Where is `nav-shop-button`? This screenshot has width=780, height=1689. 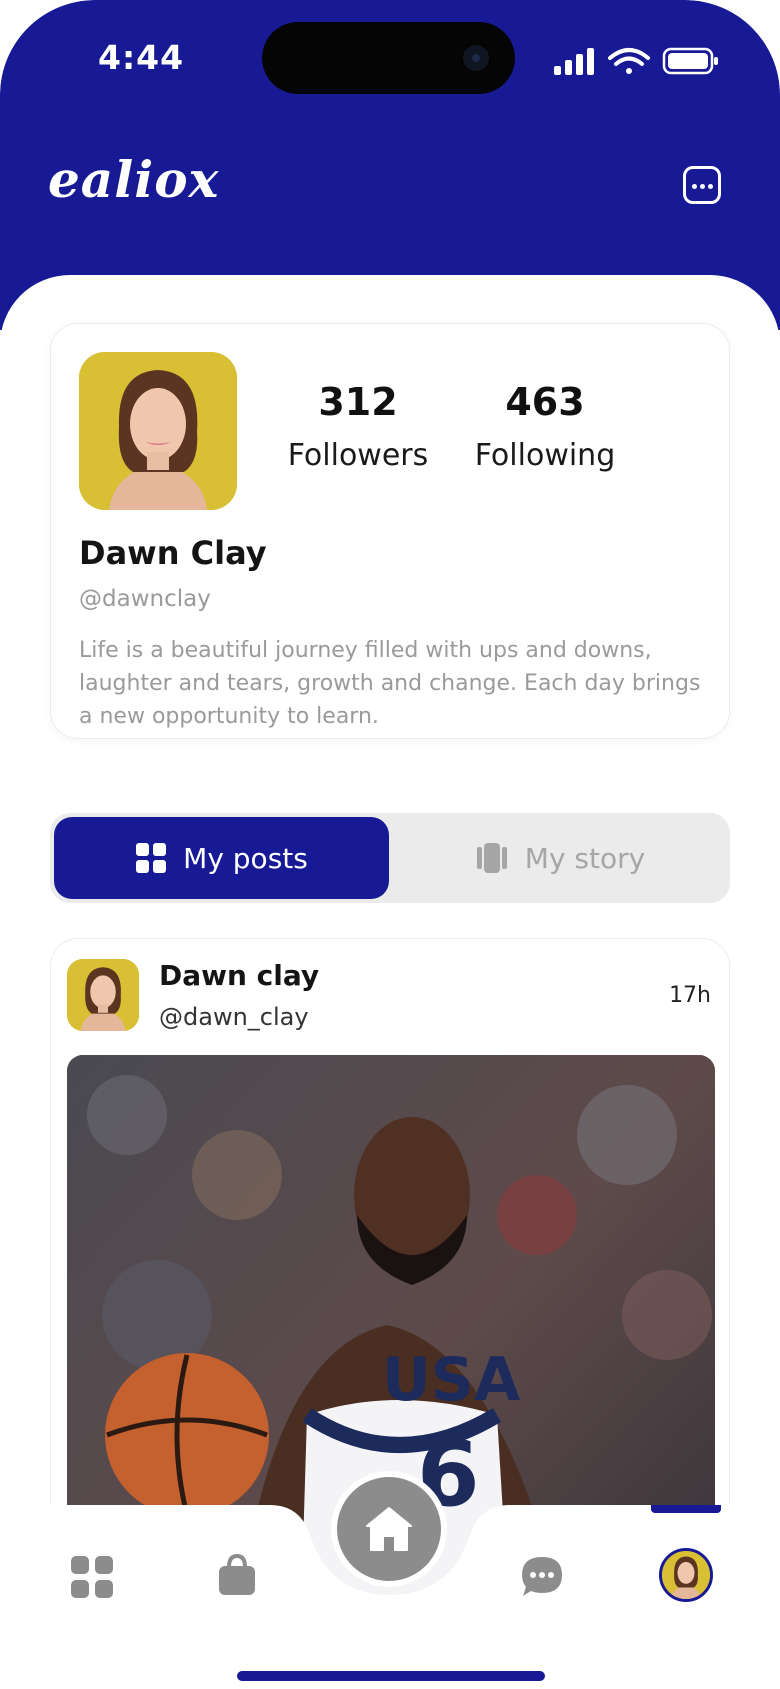
nav-shop-button is located at coordinates (237, 1577).